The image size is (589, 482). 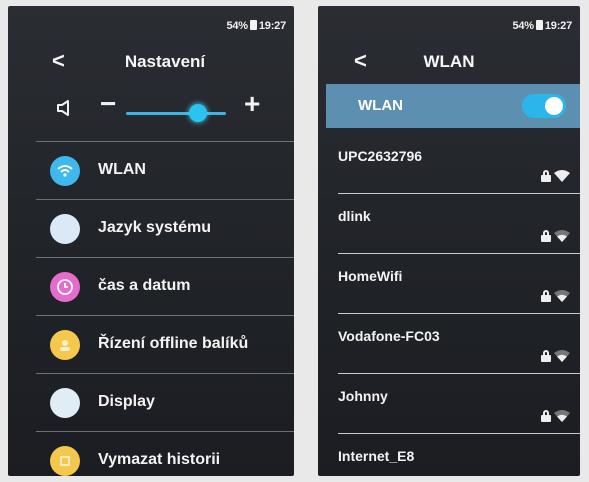 I want to click on header: < WLAN, so click(x=449, y=63).